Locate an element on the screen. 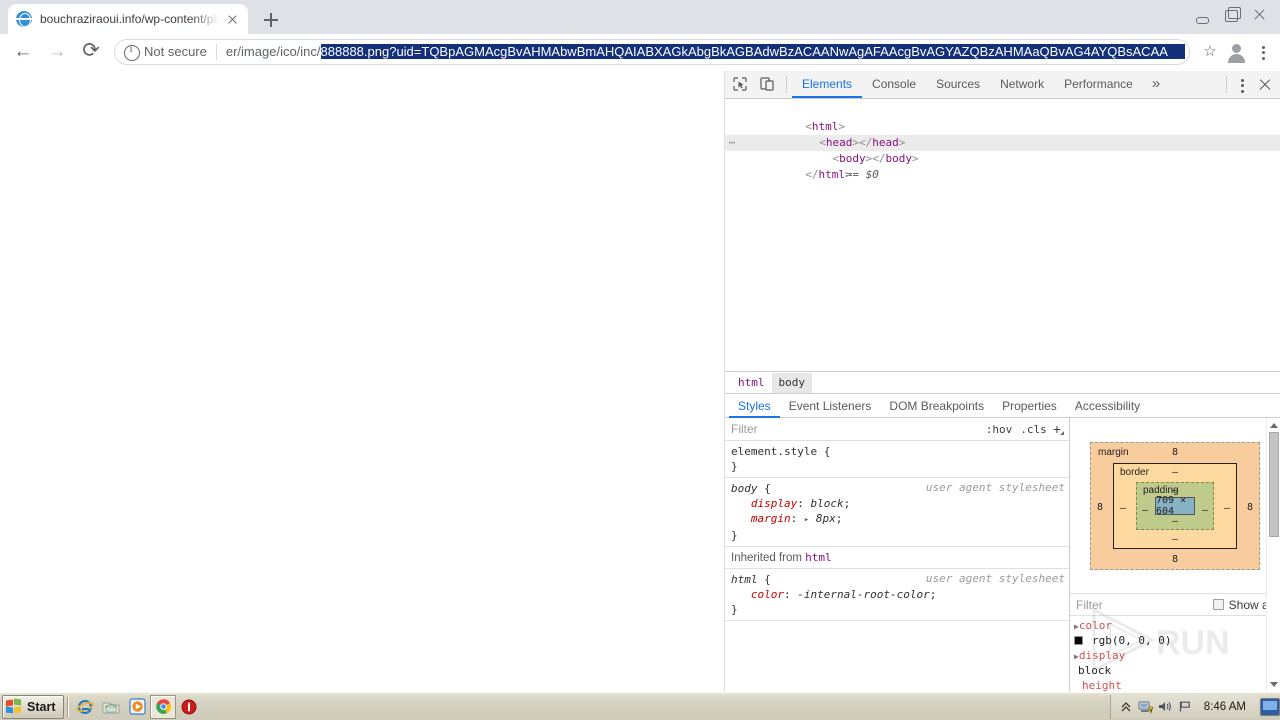 This screenshot has height=720, width=1280. profile-avatar-icon is located at coordinates (1237, 52).